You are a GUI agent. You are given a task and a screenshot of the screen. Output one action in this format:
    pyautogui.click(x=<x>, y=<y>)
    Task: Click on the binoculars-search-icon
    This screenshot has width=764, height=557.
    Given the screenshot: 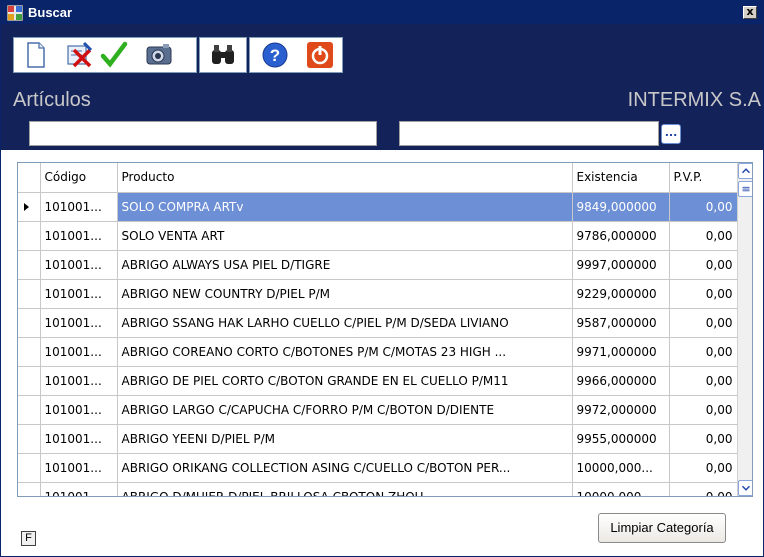 What is the action you would take?
    pyautogui.click(x=223, y=55)
    